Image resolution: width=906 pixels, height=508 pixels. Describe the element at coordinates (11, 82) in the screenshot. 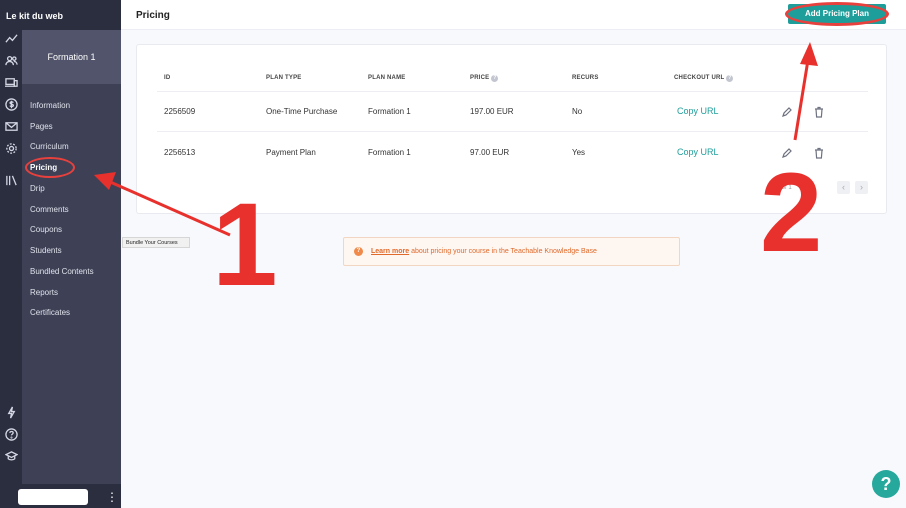

I see `devices-icon` at that location.